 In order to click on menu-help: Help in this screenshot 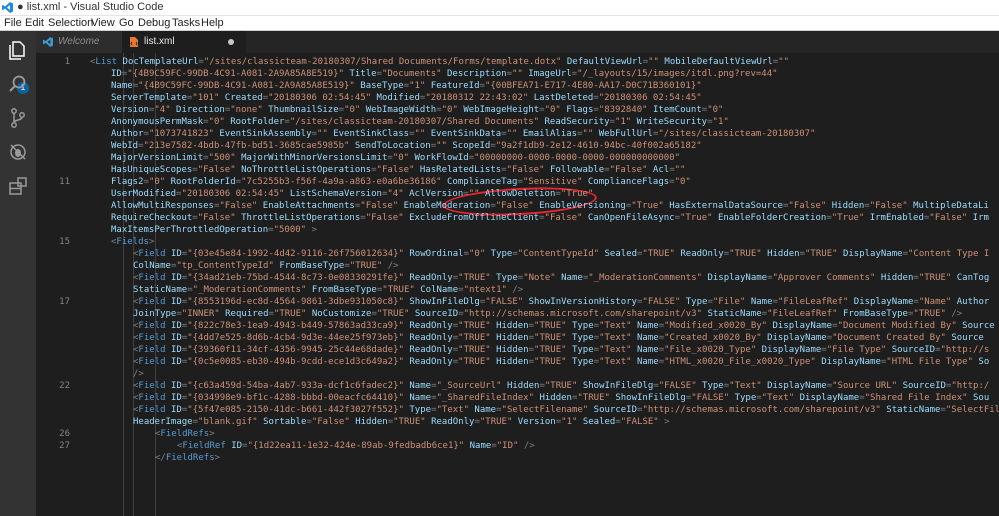, I will do `click(212, 23)`.